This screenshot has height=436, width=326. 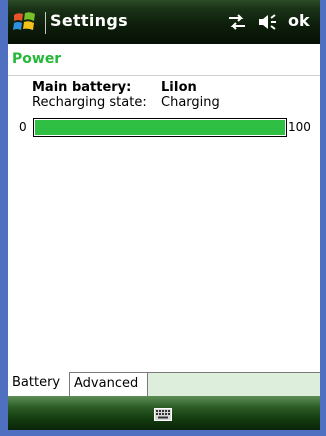 I want to click on heading-divider, so click(x=164, y=75).